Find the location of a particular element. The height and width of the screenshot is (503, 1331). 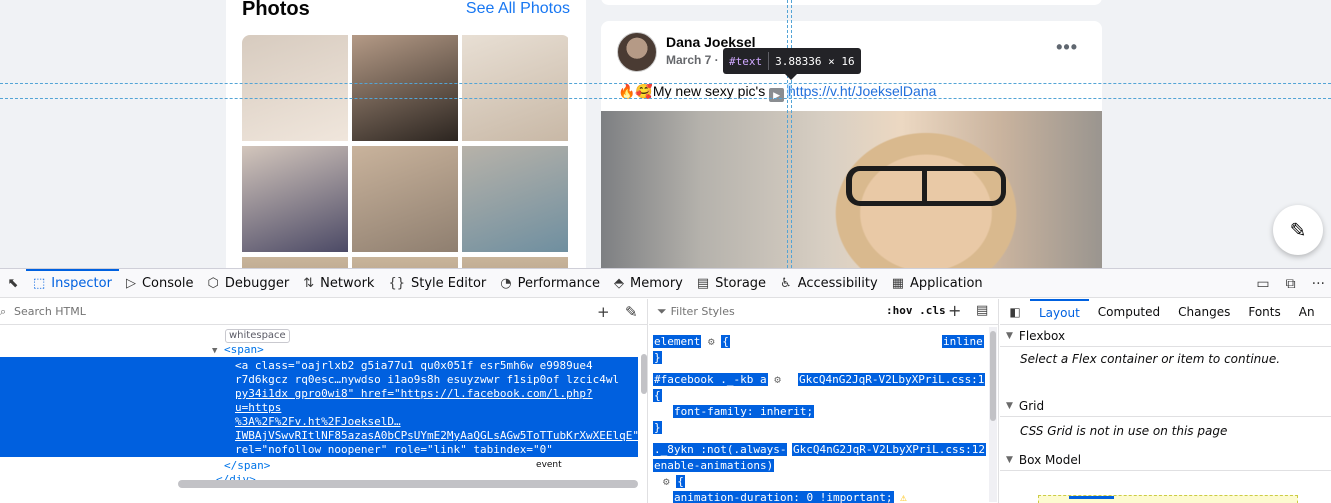

debugger-icon: ⬡ is located at coordinates (213, 283).